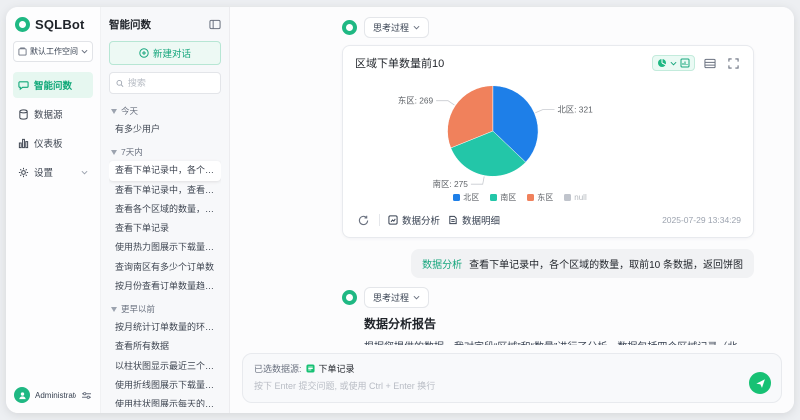 The image size is (800, 420). I want to click on history-item: 有多少用户, so click(165, 129).